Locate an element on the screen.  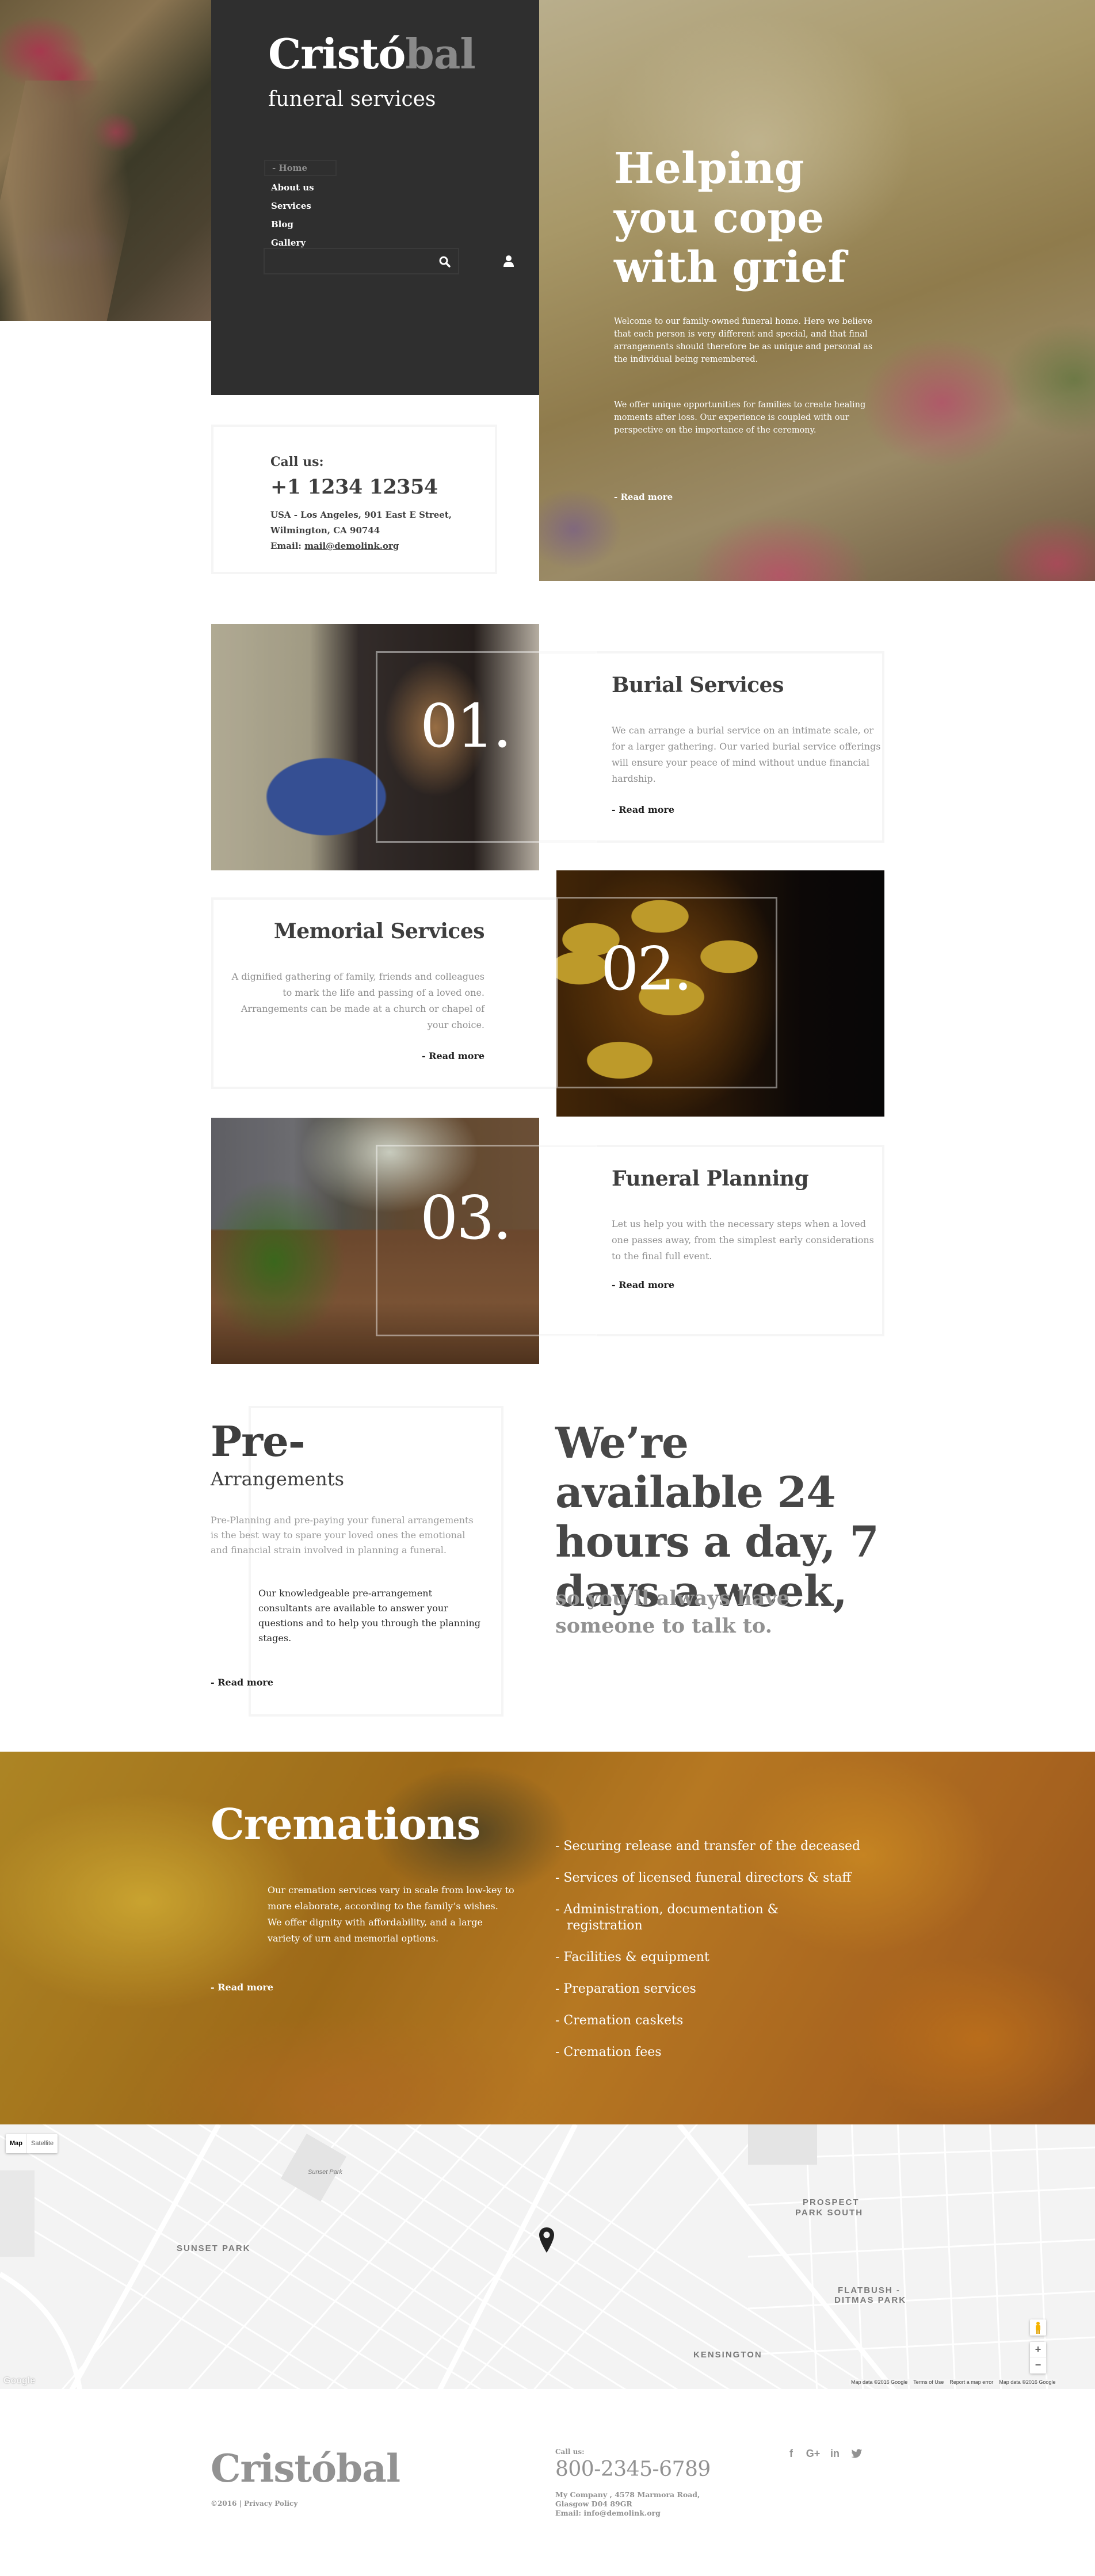
list-item: - Facilities & equipment is located at coordinates (632, 1957).